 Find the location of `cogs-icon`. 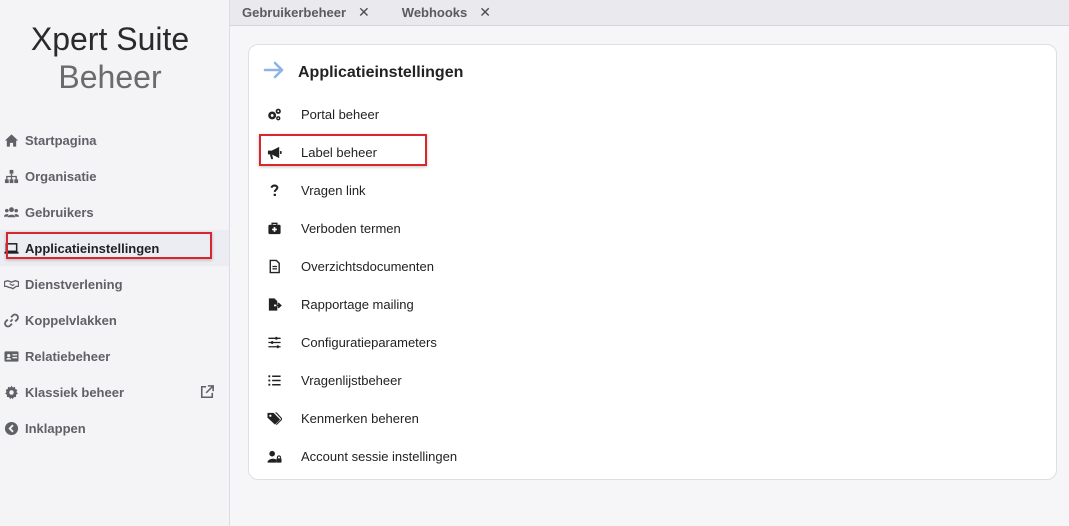

cogs-icon is located at coordinates (274, 114).